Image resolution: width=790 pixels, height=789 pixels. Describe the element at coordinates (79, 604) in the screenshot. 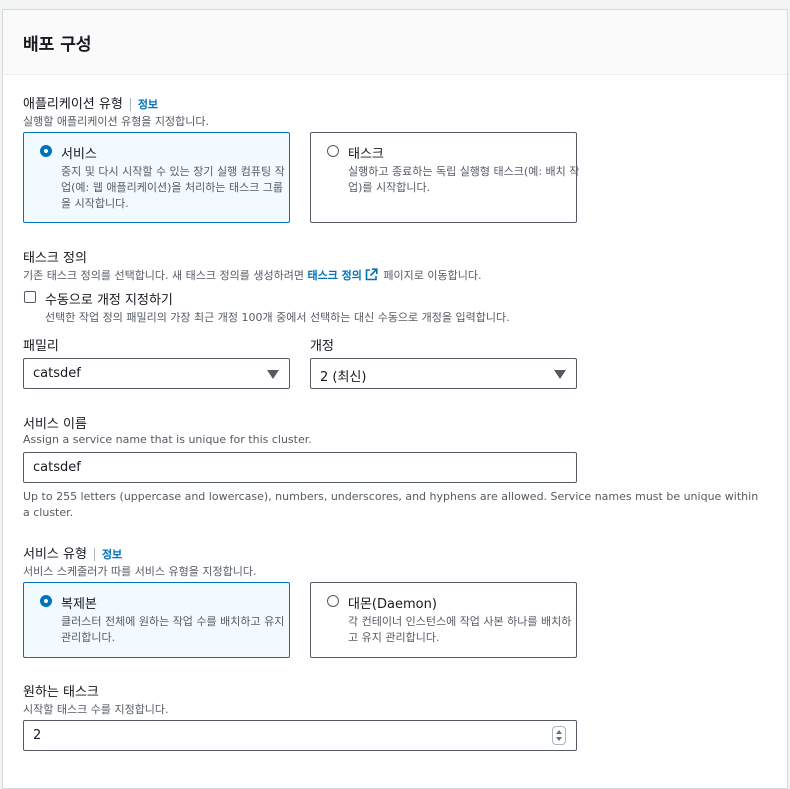

I see `option-title: 복제본` at that location.